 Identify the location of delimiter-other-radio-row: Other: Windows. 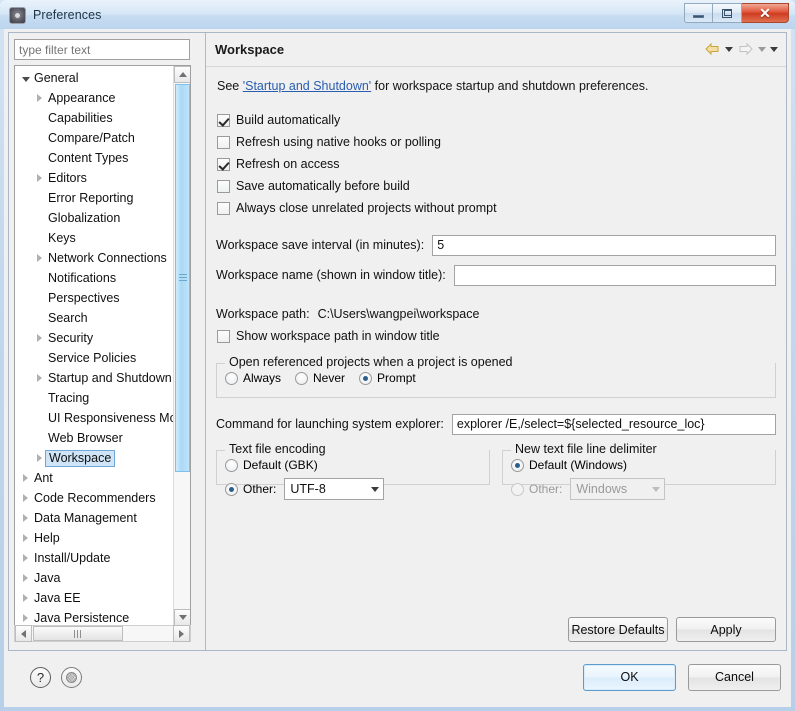
(639, 489).